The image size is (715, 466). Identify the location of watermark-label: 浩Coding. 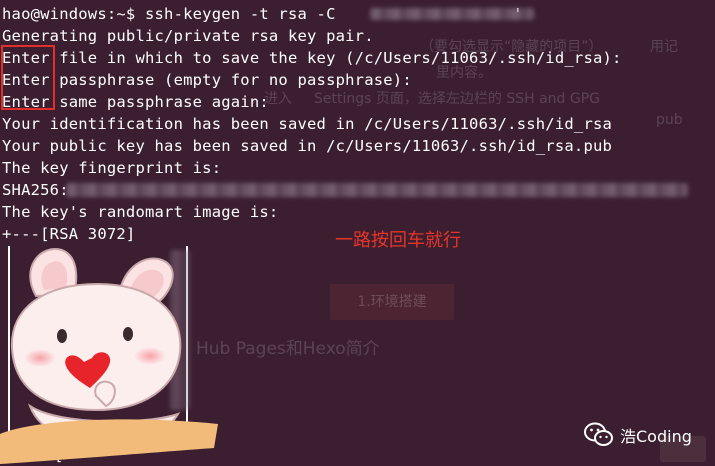
(656, 436).